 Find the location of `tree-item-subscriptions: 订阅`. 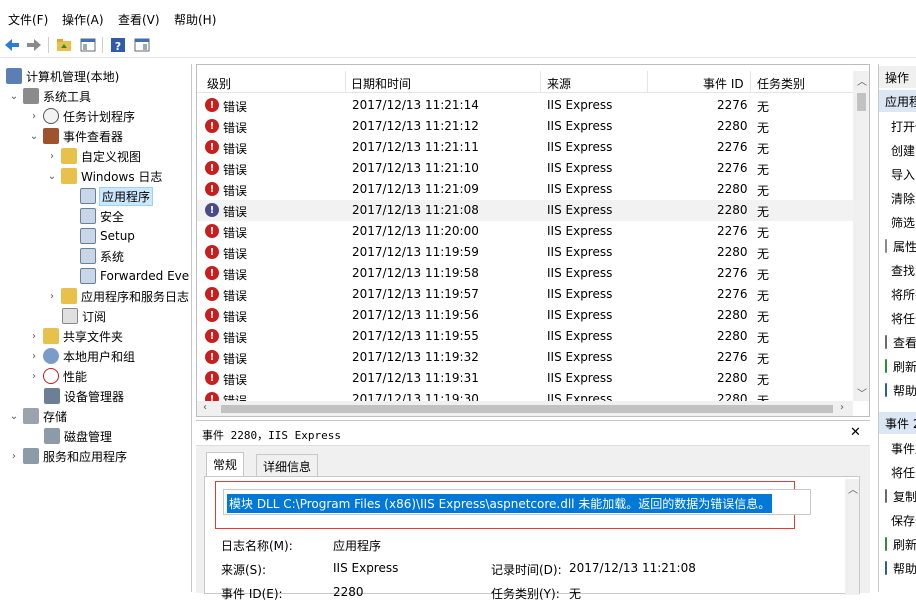

tree-item-subscriptions: 订阅 is located at coordinates (84, 316).